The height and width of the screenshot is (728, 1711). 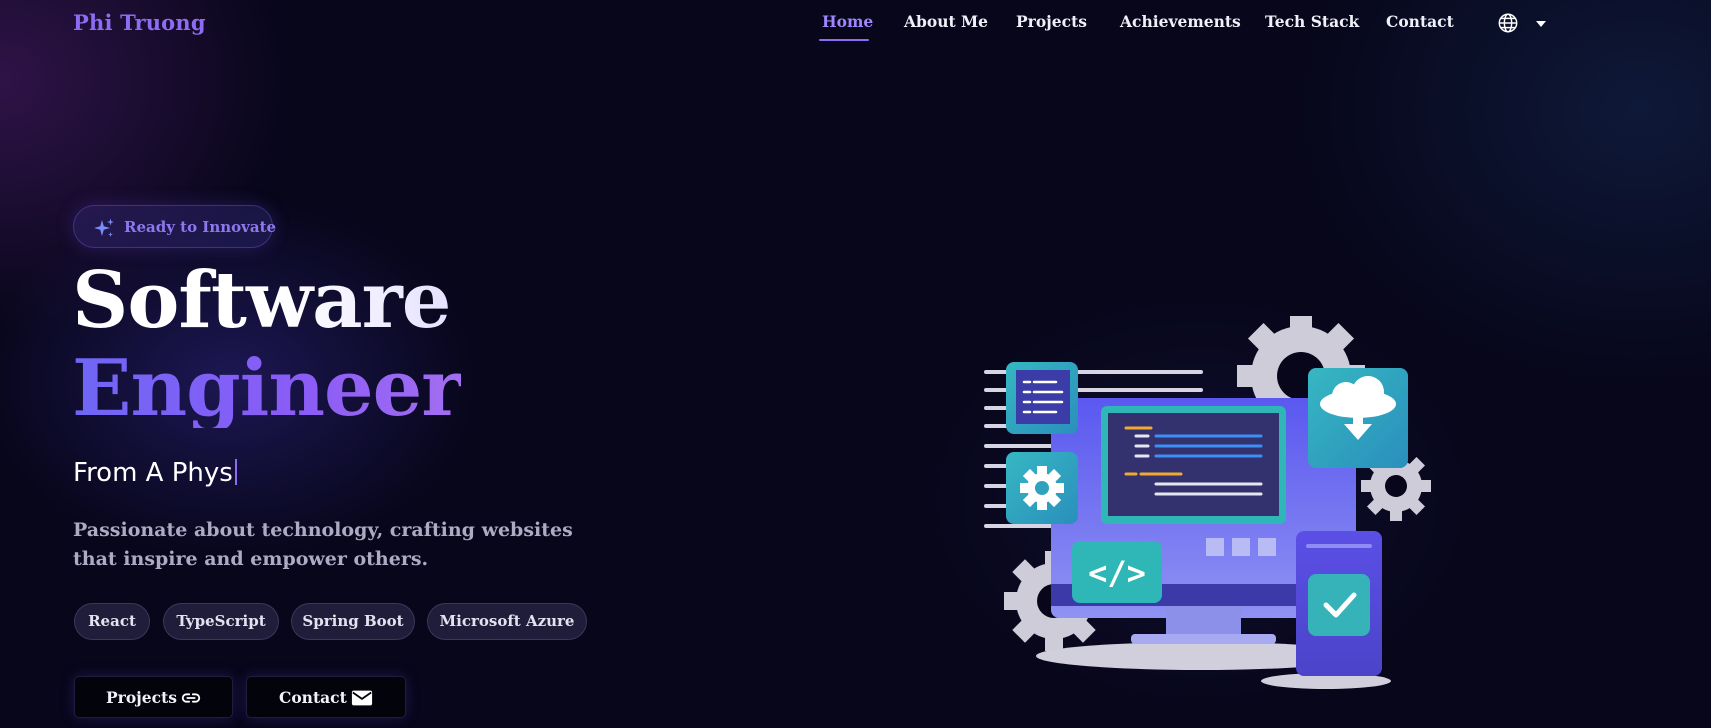 What do you see at coordinates (1541, 24) in the screenshot?
I see `chevron-down-icon` at bounding box center [1541, 24].